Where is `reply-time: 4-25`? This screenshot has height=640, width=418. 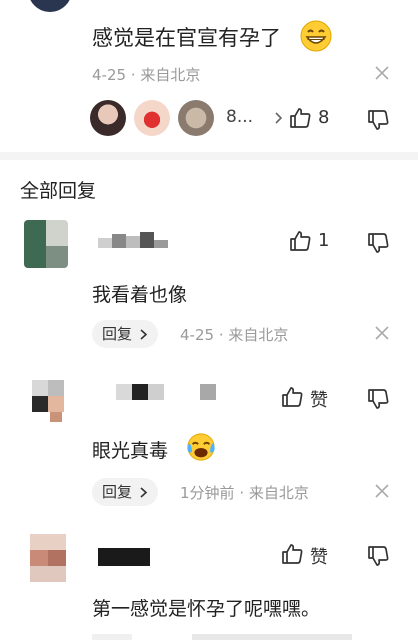 reply-time: 4-25 is located at coordinates (197, 335).